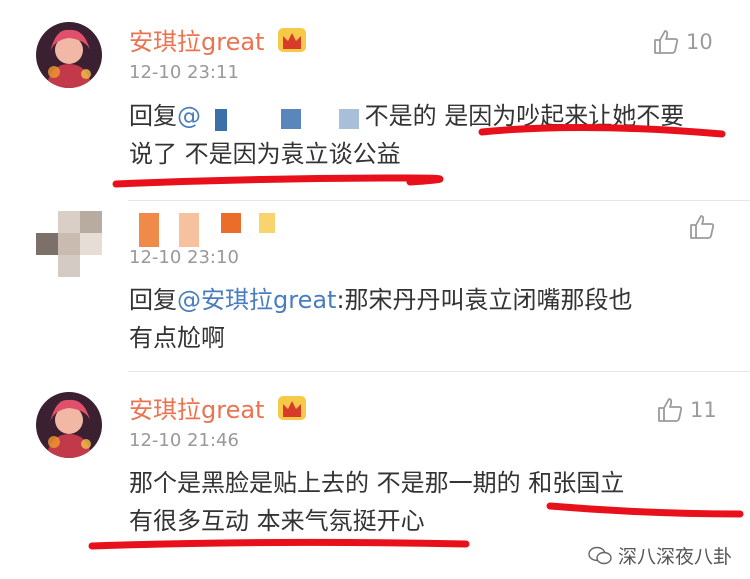  I want to click on wechat-icon, so click(600, 555).